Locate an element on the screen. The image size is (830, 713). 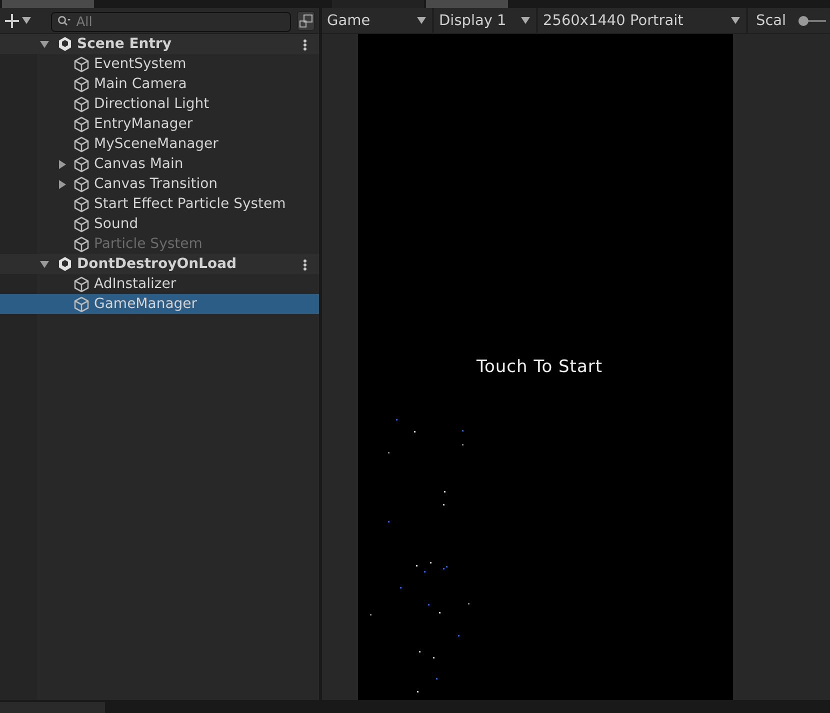
hierarchy-item: AdInstalizer is located at coordinates (159, 284).